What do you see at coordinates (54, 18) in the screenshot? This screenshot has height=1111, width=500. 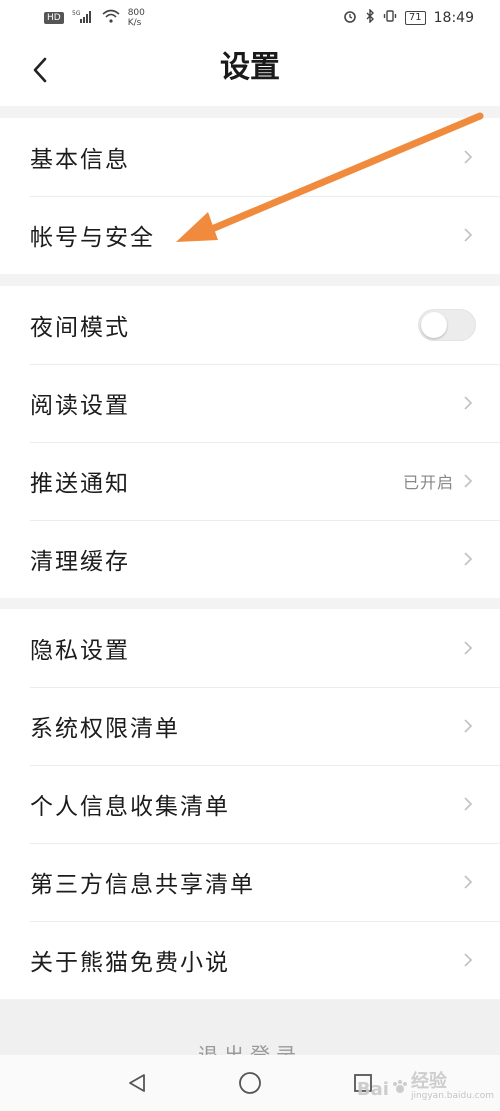 I see `hd-badge: HD` at bounding box center [54, 18].